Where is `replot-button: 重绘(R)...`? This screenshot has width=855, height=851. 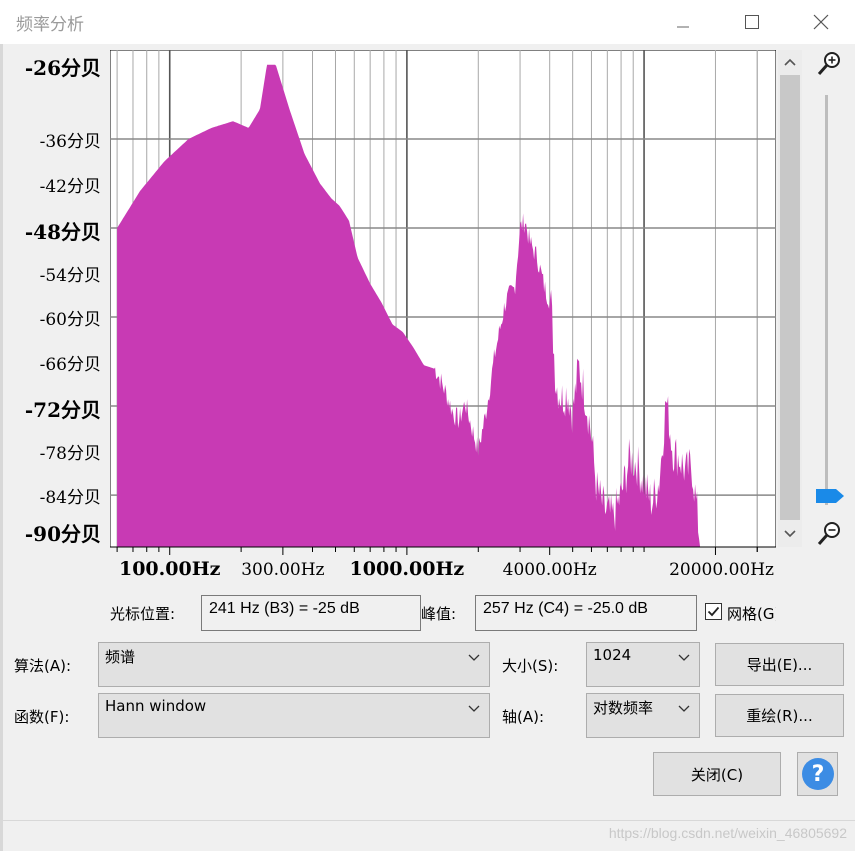 replot-button: 重绘(R)... is located at coordinates (779, 715).